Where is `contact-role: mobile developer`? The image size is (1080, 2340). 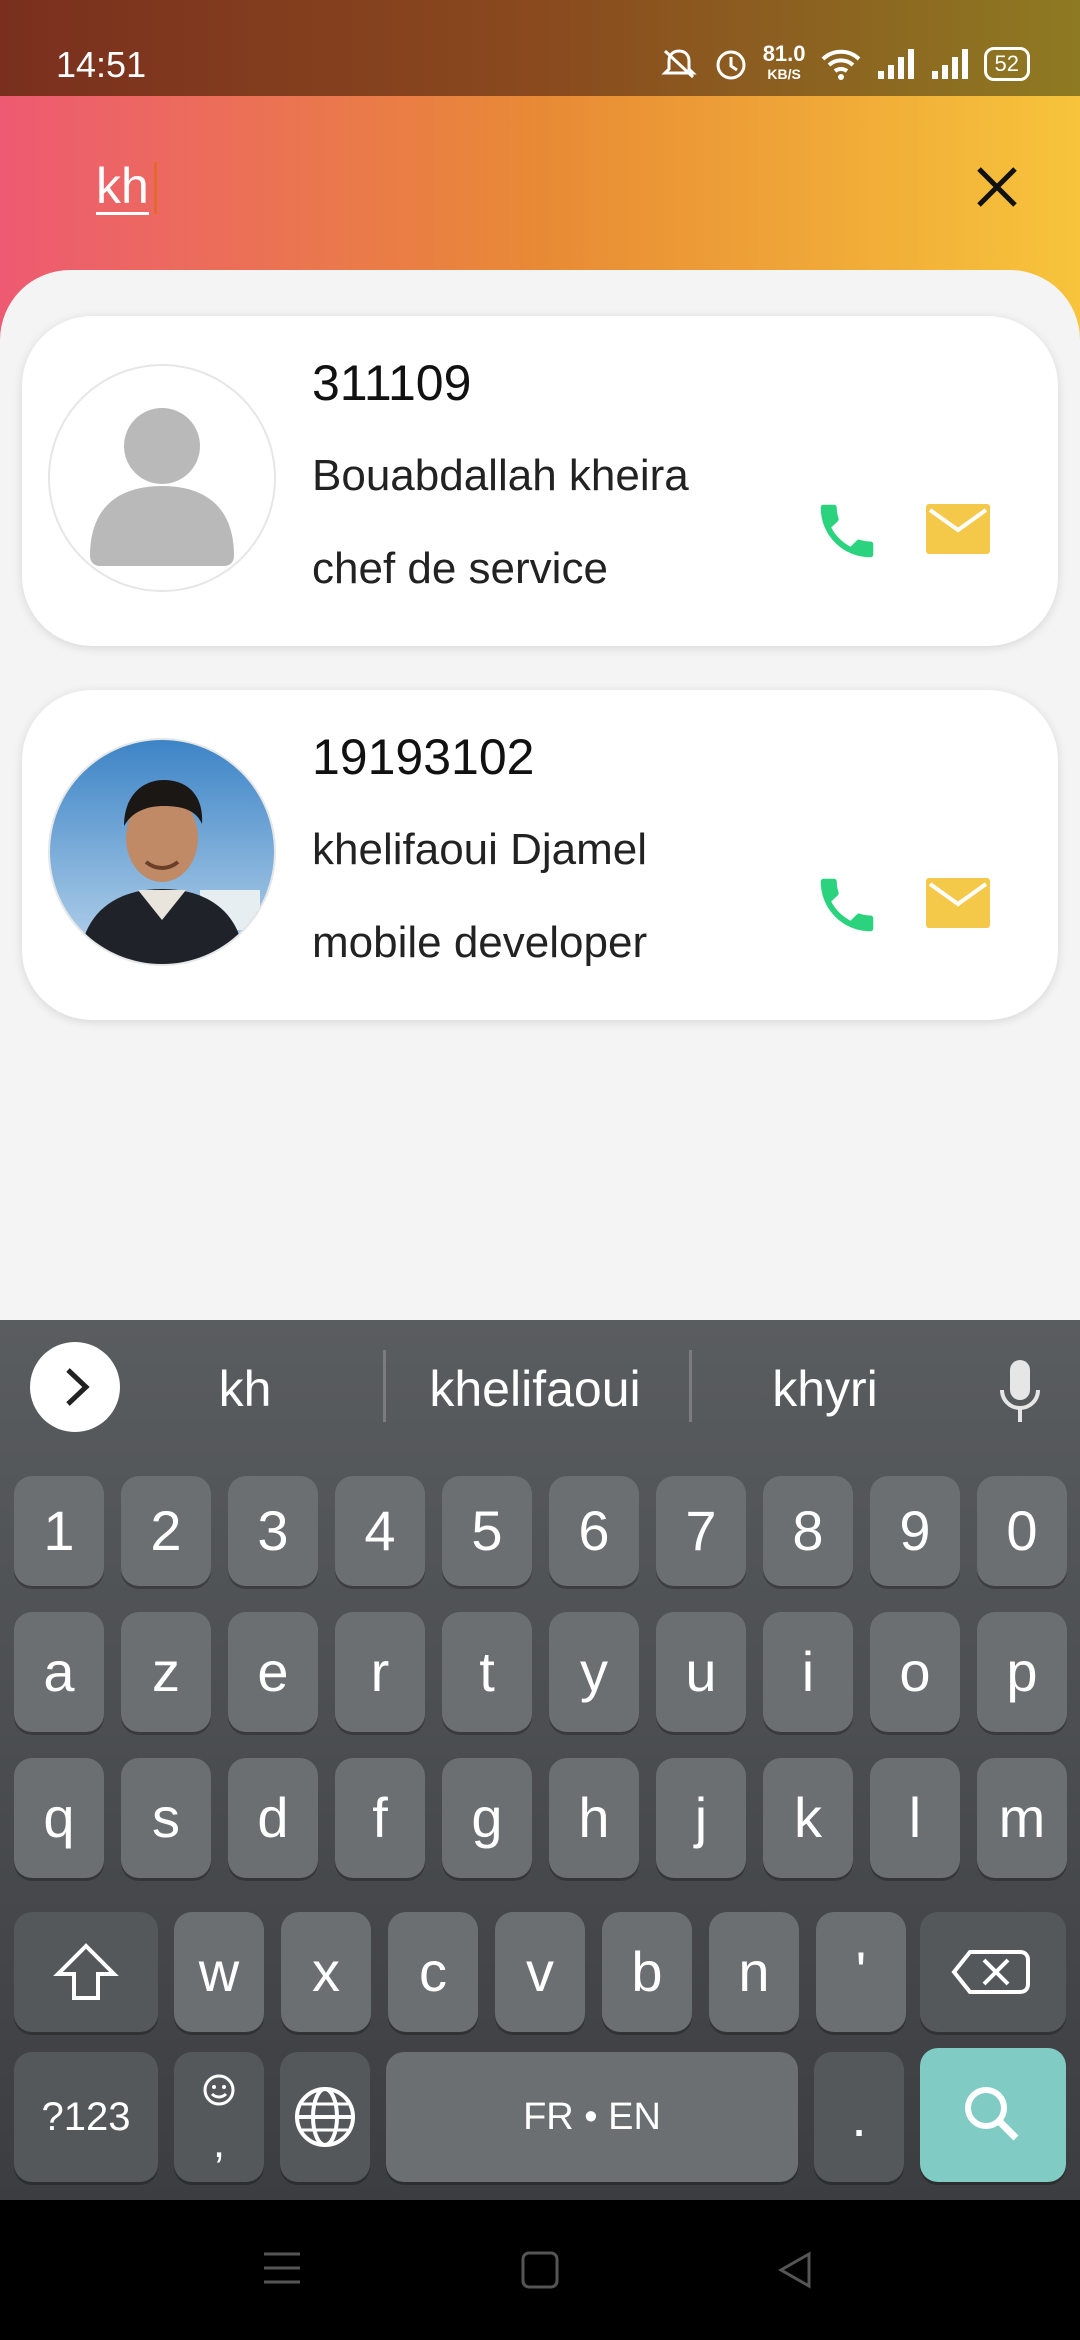
contact-role: mobile developer is located at coordinates (480, 942).